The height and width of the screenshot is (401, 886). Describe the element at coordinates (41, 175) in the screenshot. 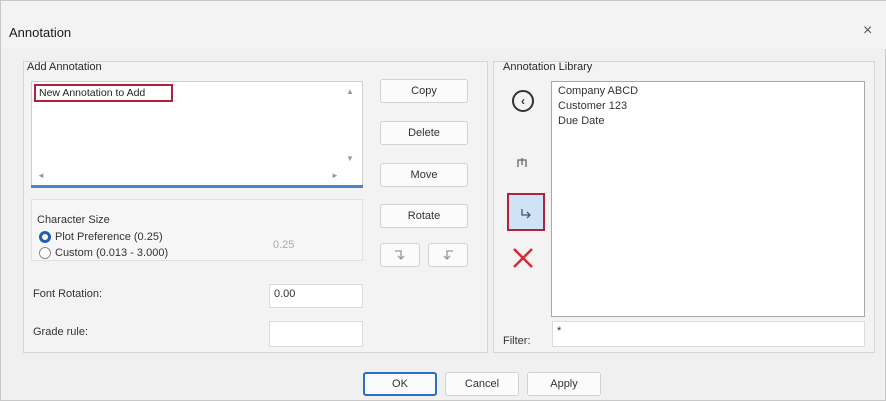

I see `scroll-left-arrow-icon: ◄` at that location.